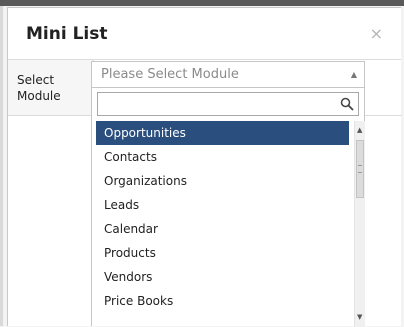  I want to click on window-top-bar, so click(202, 3).